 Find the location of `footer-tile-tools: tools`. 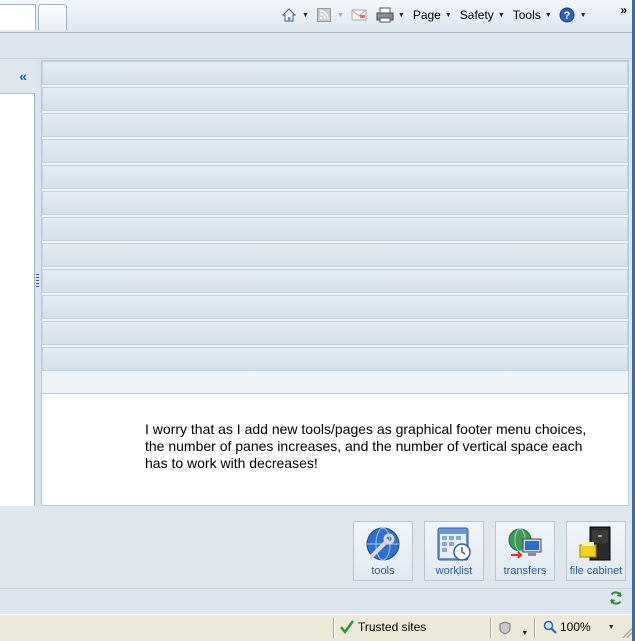

footer-tile-tools: tools is located at coordinates (383, 551).